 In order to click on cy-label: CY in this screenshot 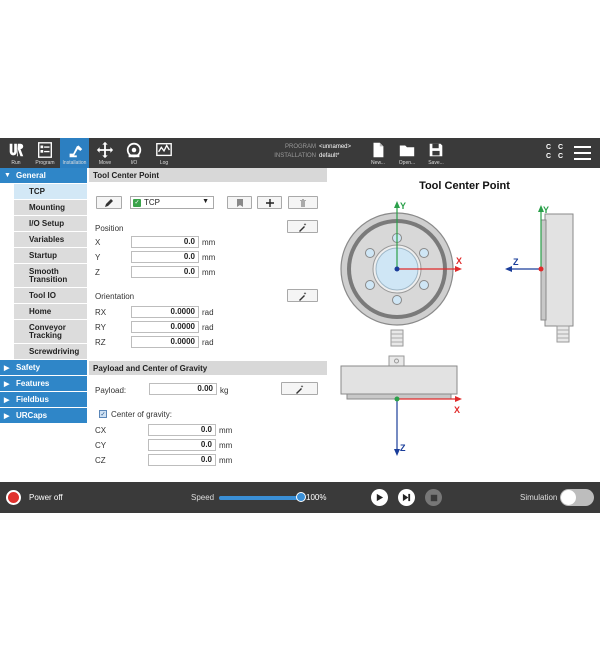, I will do `click(101, 445)`.